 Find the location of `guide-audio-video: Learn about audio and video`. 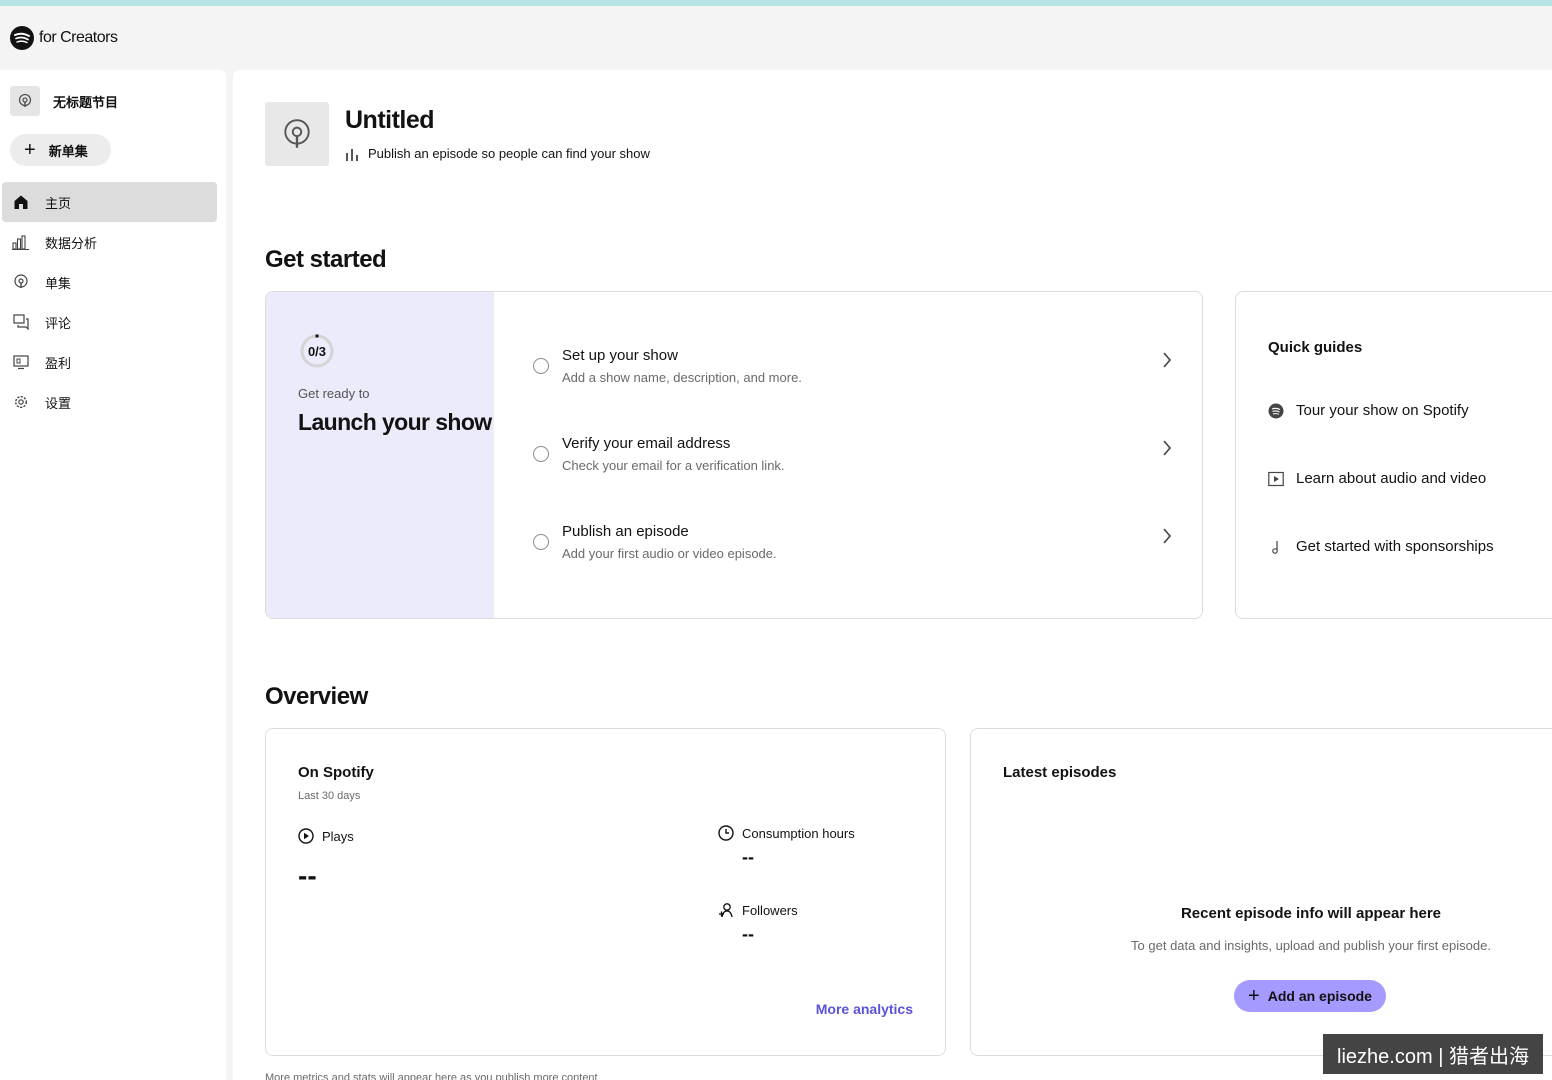

guide-audio-video: Learn about audio and video is located at coordinates (1377, 478).